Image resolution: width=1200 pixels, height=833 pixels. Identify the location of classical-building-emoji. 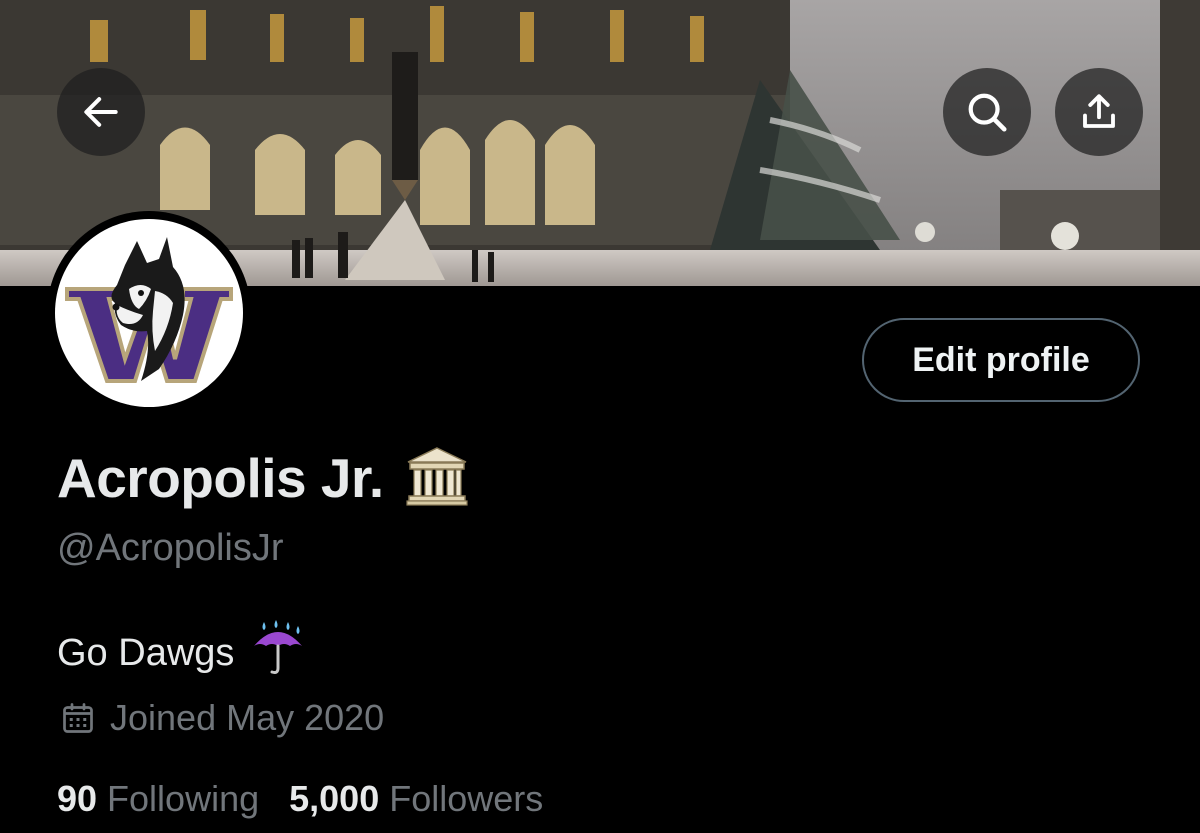
(437, 478).